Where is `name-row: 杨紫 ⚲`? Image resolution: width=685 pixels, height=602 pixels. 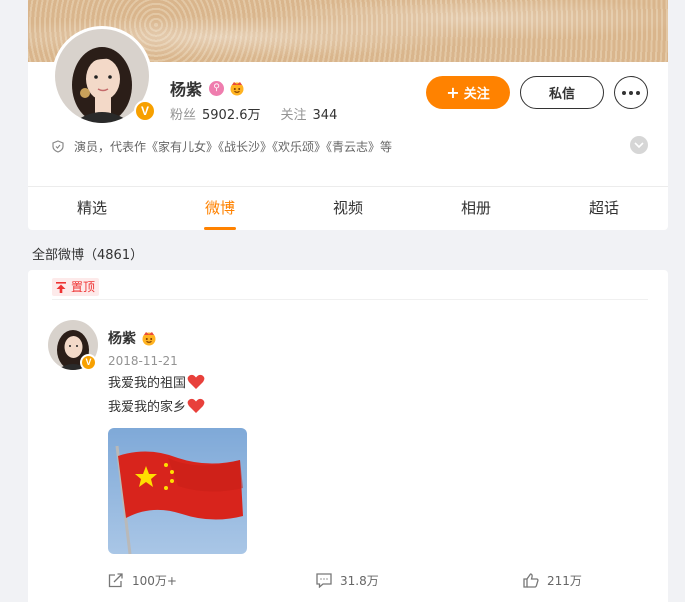
name-row: 杨紫 ⚲ is located at coordinates (207, 88).